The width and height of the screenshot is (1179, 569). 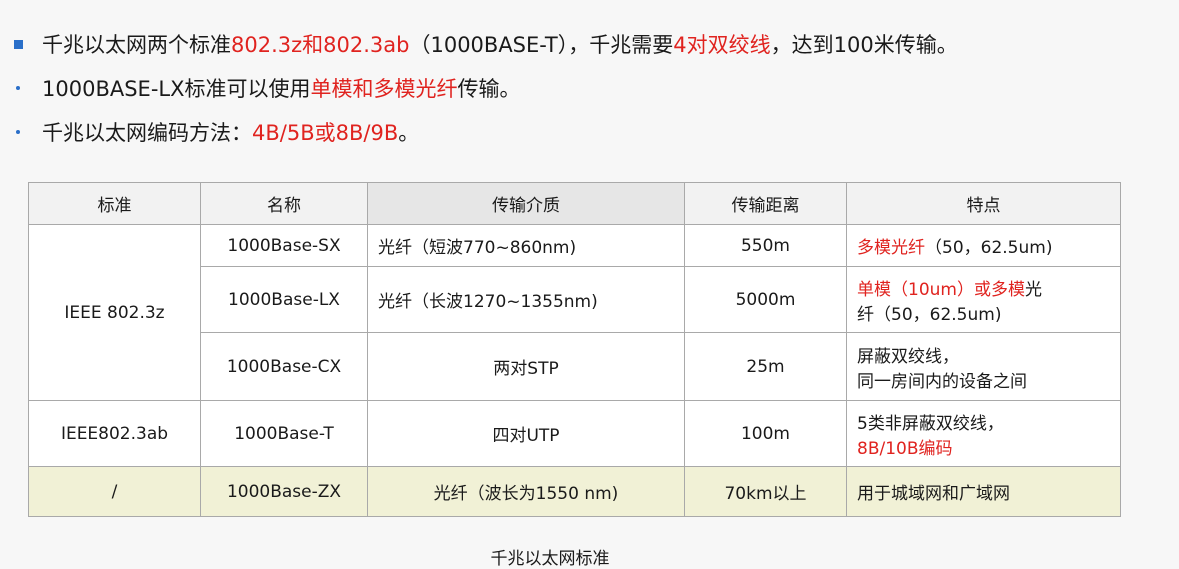 What do you see at coordinates (526, 245) in the screenshot?
I see `cell-medium: 光纤（短波770~860nm)` at bounding box center [526, 245].